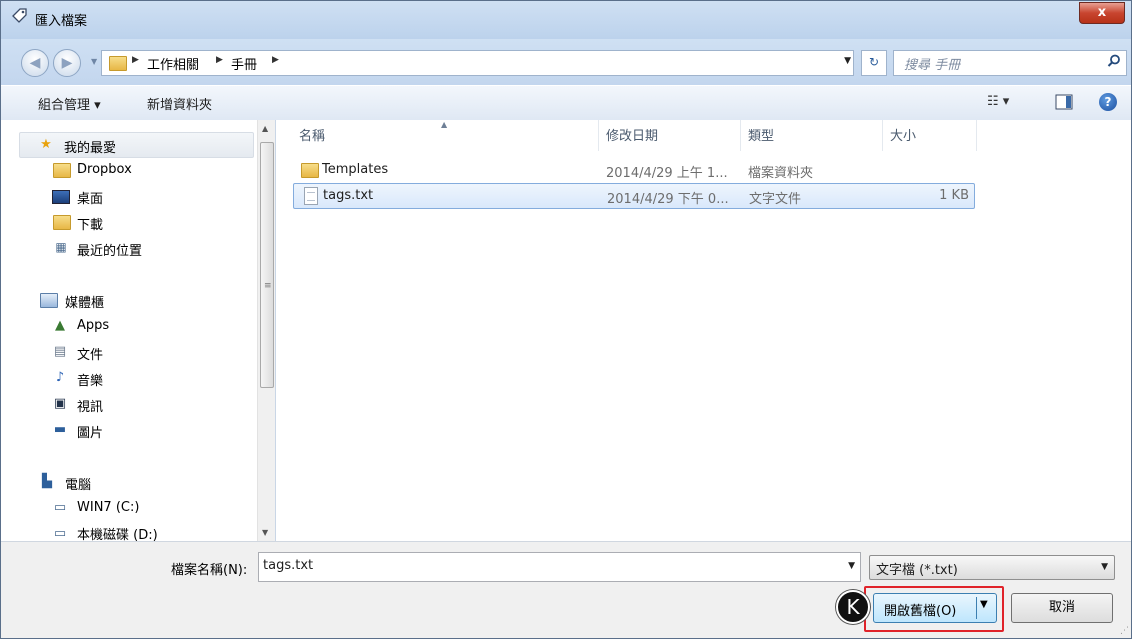 The width and height of the screenshot is (1132, 639). What do you see at coordinates (46, 144) in the screenshot?
I see `star-icon: ★` at bounding box center [46, 144].